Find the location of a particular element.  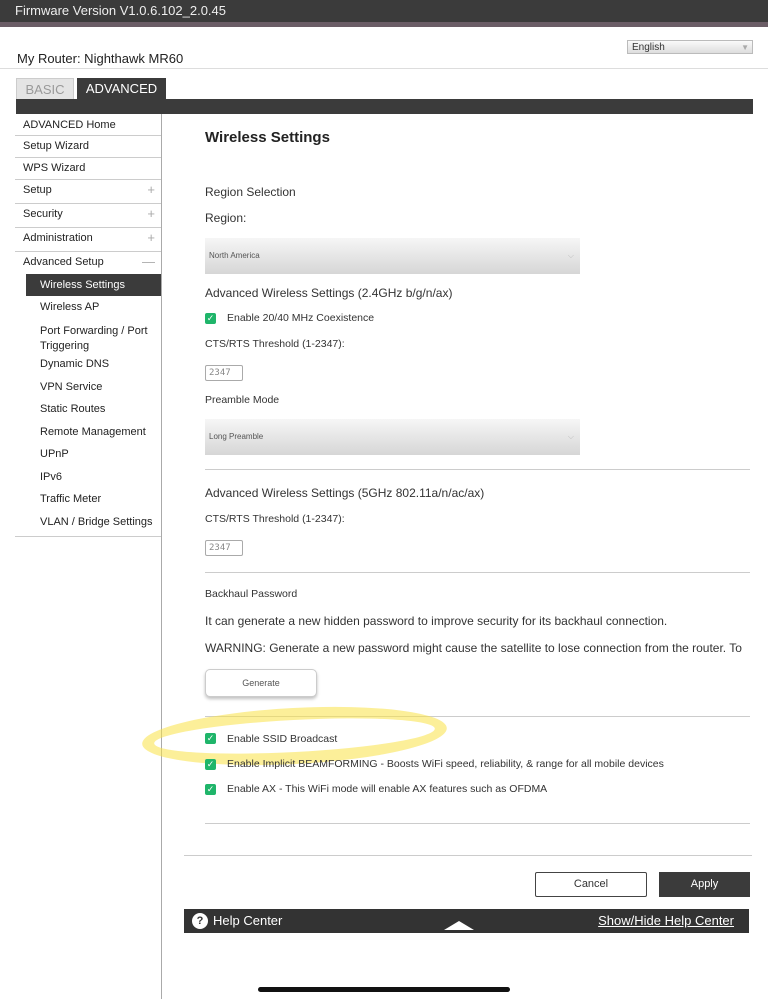

cts-rts-input-5: 2347 is located at coordinates (224, 548).